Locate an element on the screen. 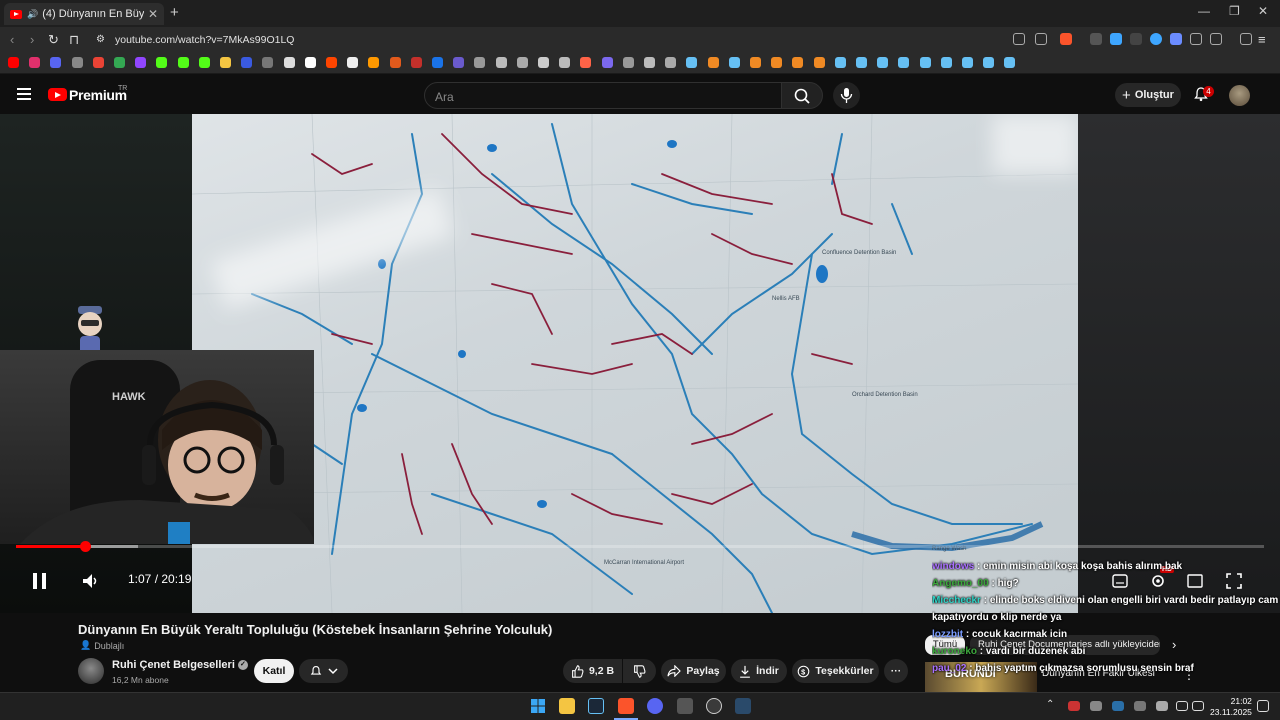 The image size is (1280, 720). hamburger-menu-icon is located at coordinates (24, 94).